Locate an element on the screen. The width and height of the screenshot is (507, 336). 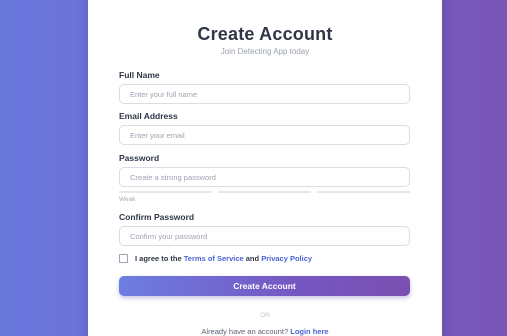
terms-text: I agree to the is located at coordinates (158, 258).